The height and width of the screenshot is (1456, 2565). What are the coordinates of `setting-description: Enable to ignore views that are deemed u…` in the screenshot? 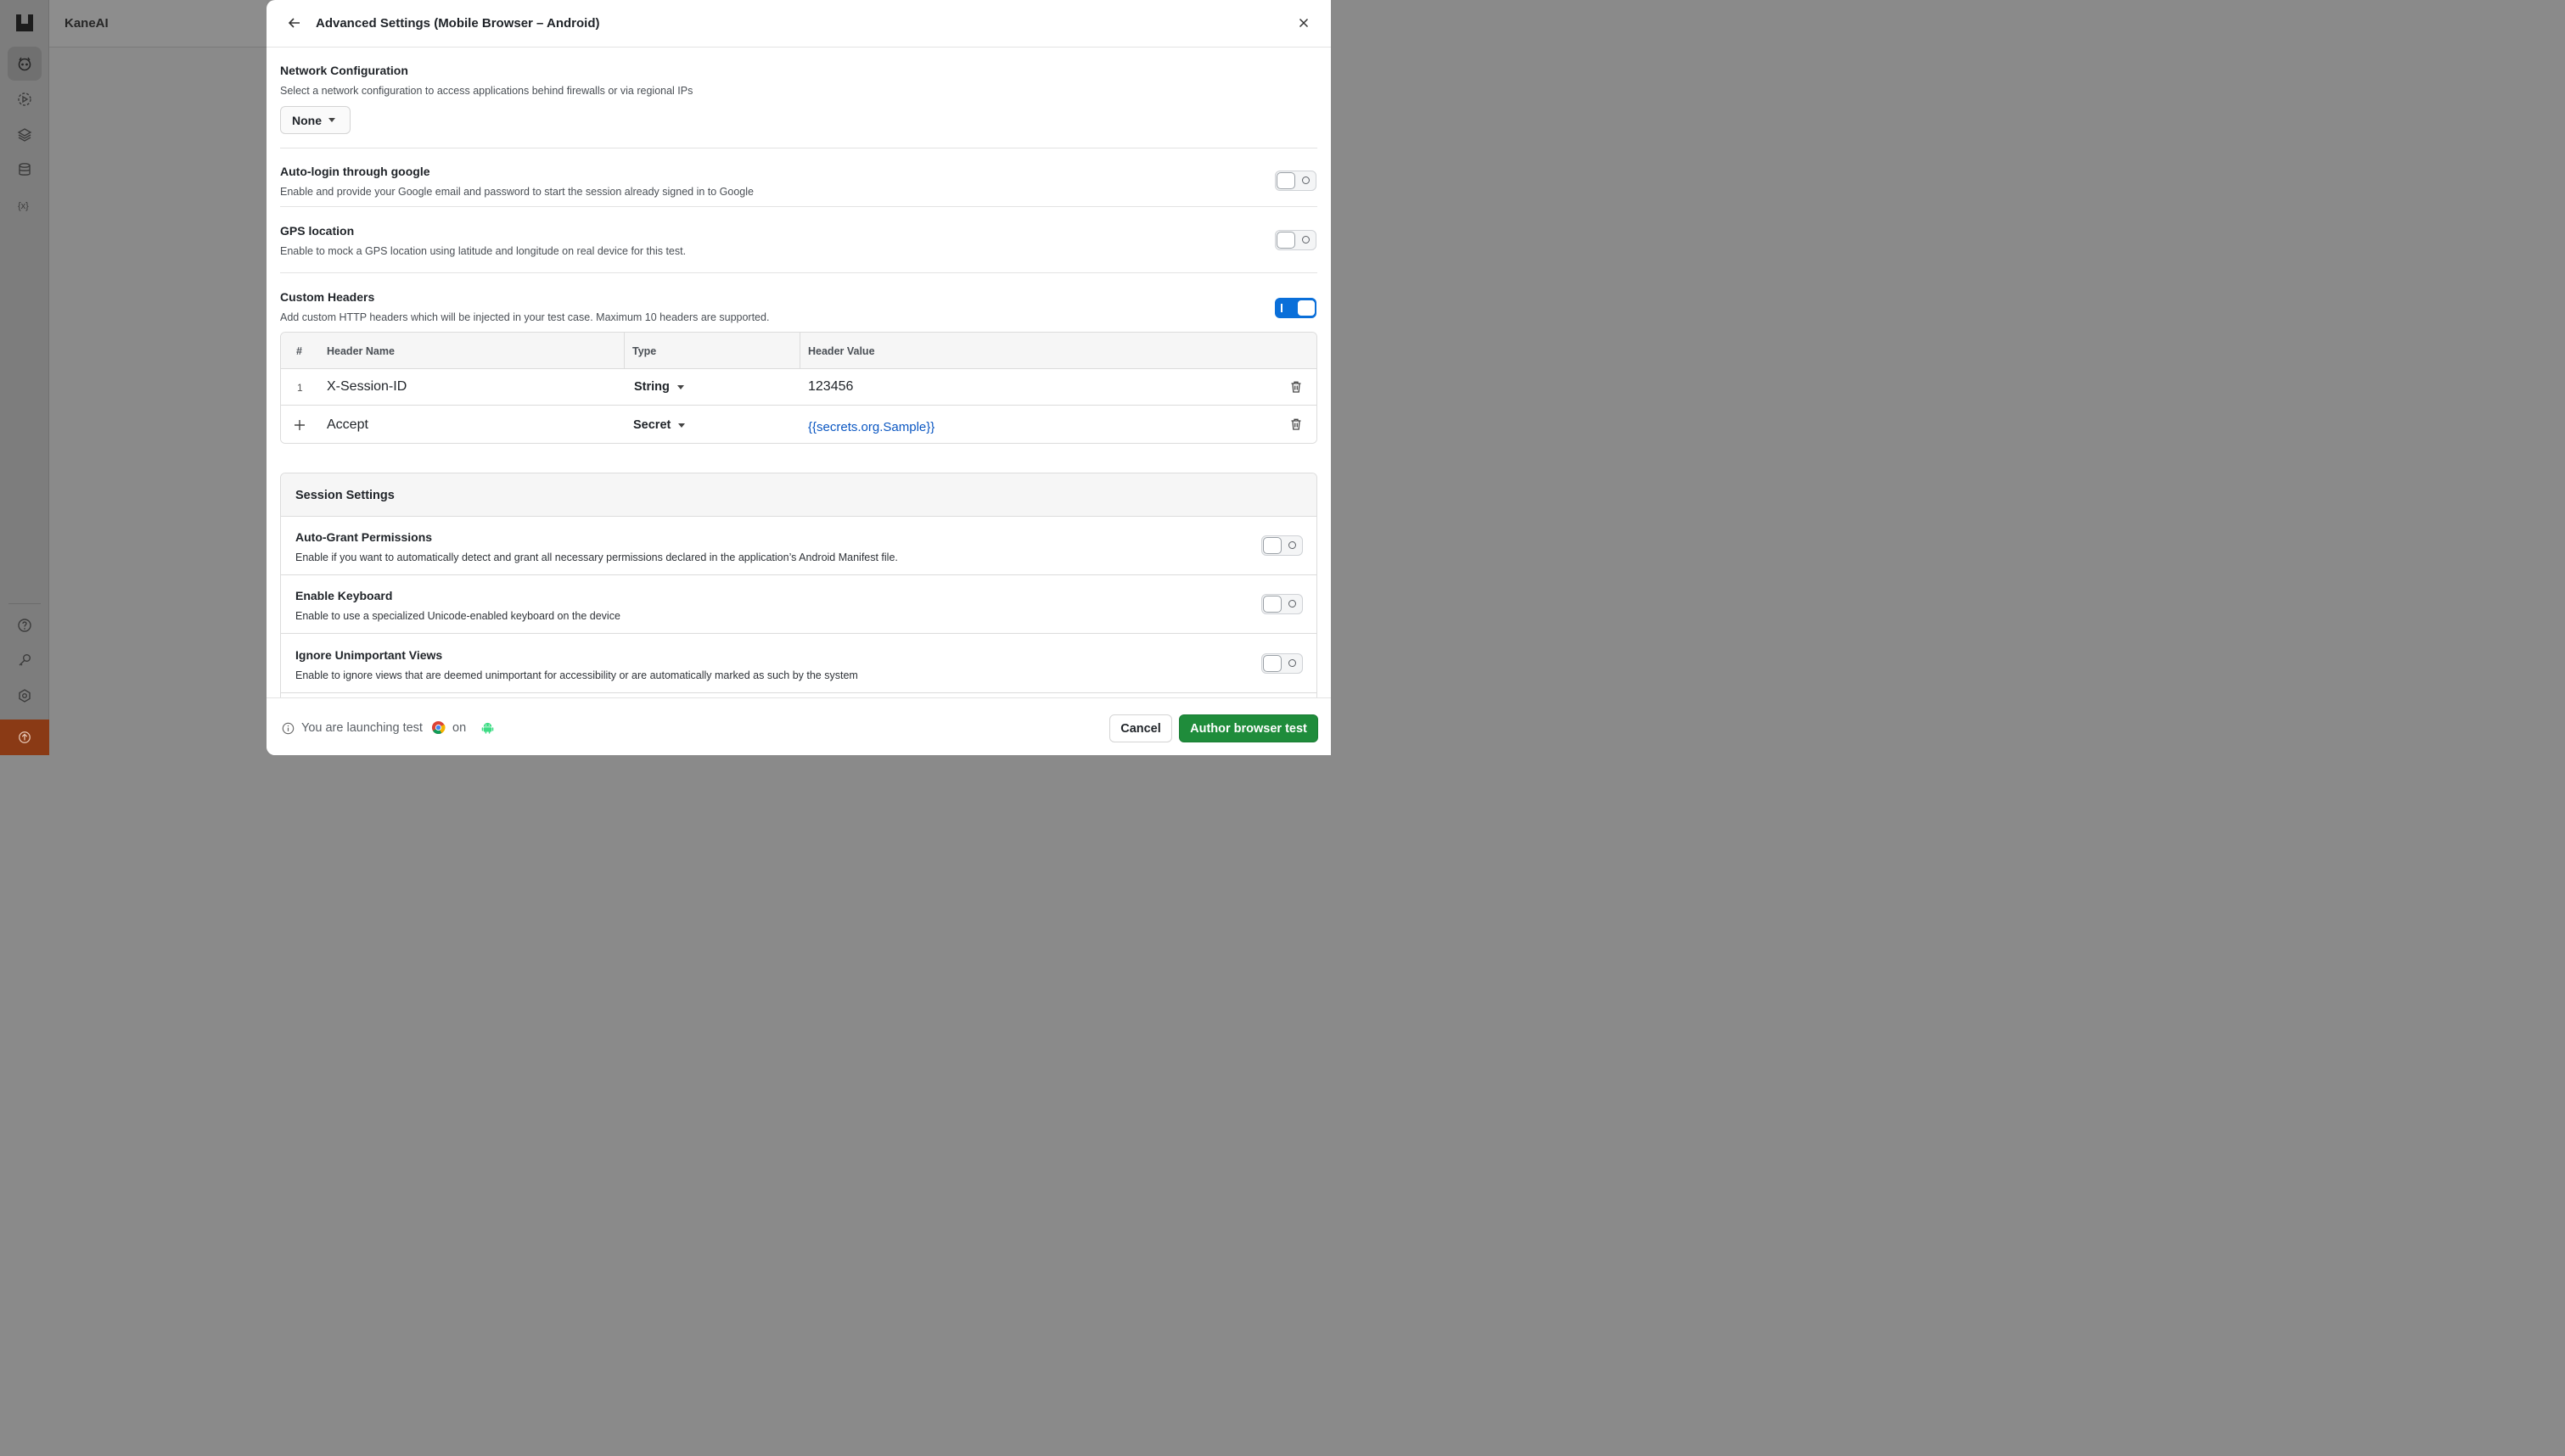 It's located at (576, 675).